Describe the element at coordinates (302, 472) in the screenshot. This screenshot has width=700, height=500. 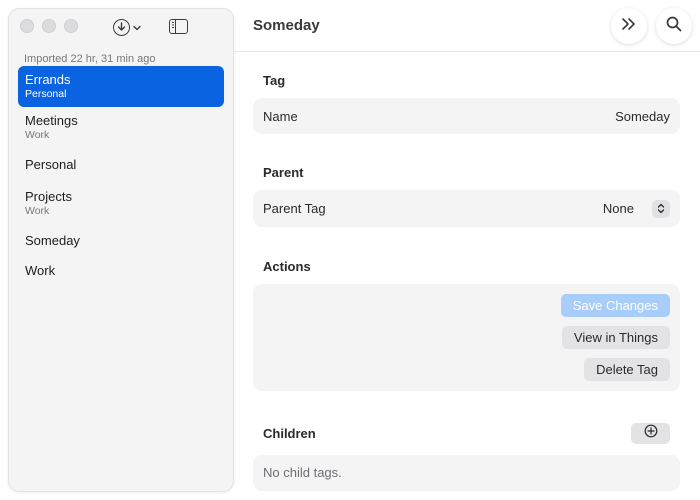
I see `no-children-text: No child tags.` at that location.